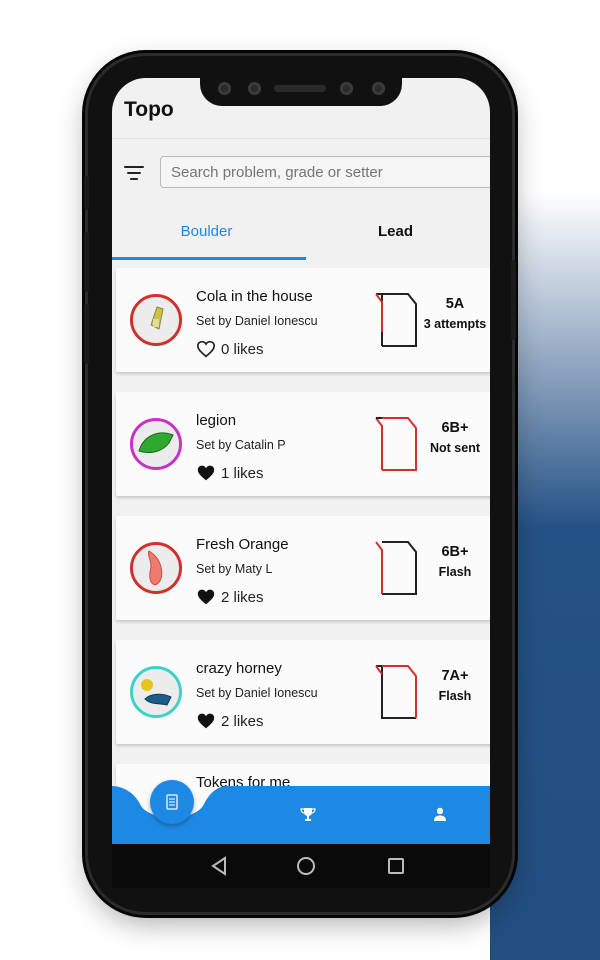  What do you see at coordinates (219, 866) in the screenshot?
I see `back-icon` at bounding box center [219, 866].